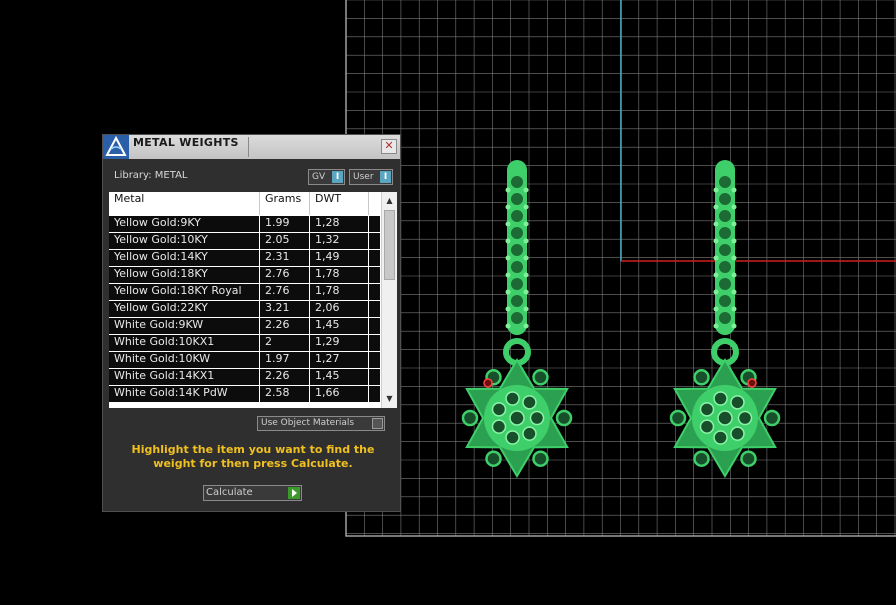  I want to click on panel-titlebar: METAL WEIGHTS ✕, so click(251, 147).